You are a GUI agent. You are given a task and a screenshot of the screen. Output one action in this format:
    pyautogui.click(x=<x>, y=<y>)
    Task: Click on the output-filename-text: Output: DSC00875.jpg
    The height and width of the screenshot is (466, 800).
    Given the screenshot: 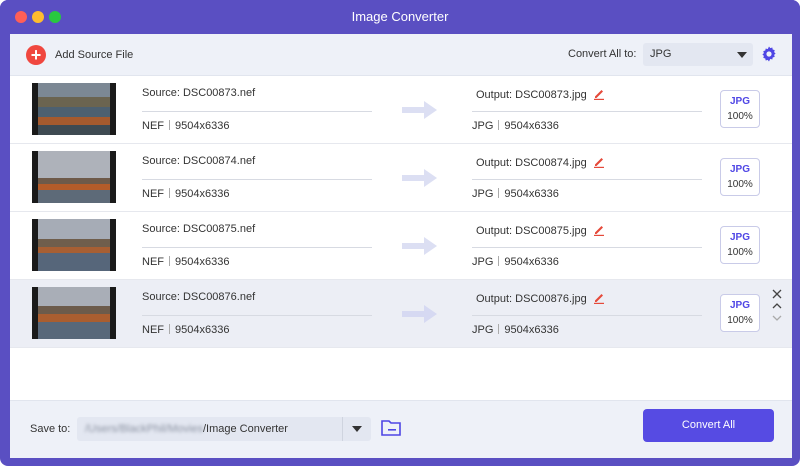 What is the action you would take?
    pyautogui.click(x=531, y=231)
    